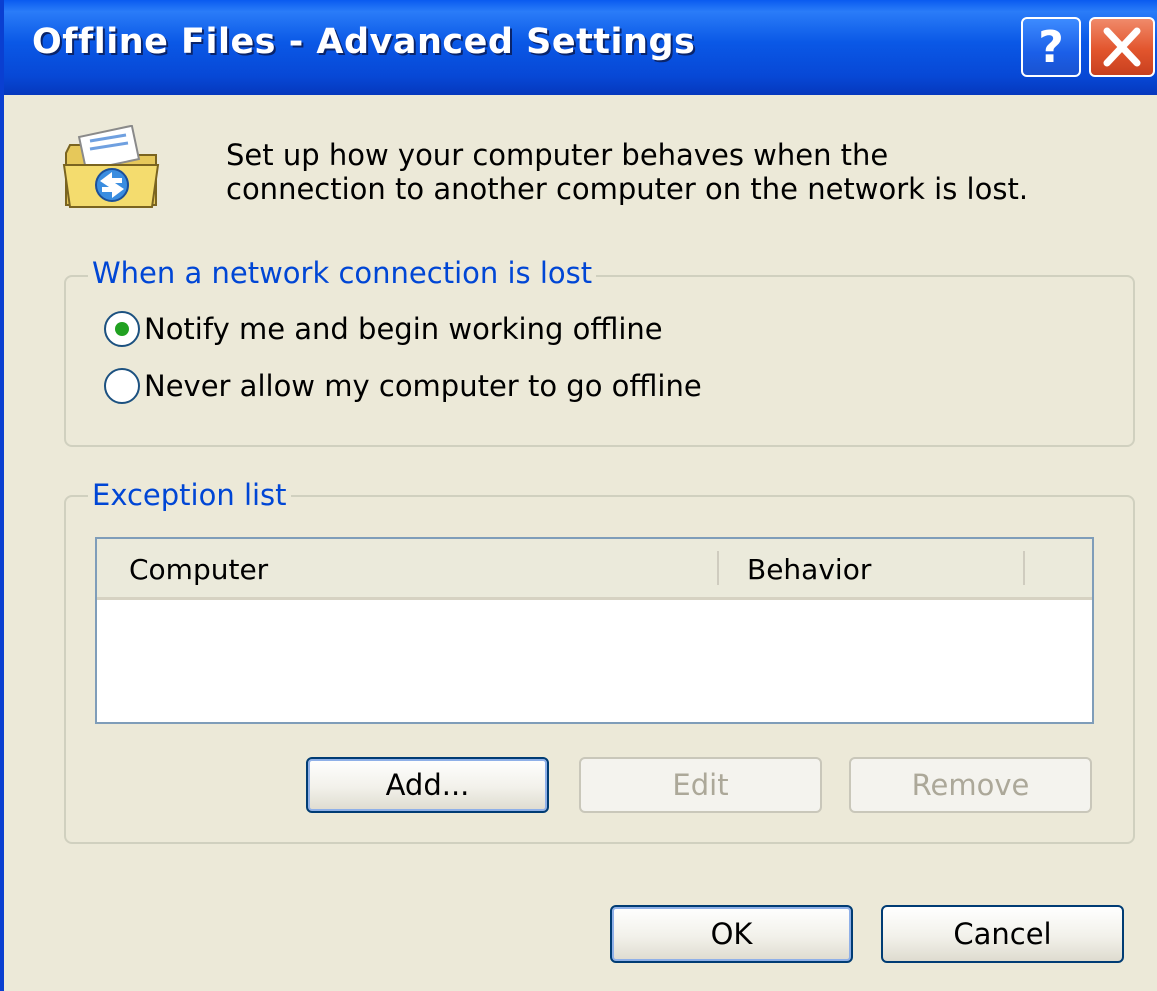  I want to click on close-button, so click(1122, 47).